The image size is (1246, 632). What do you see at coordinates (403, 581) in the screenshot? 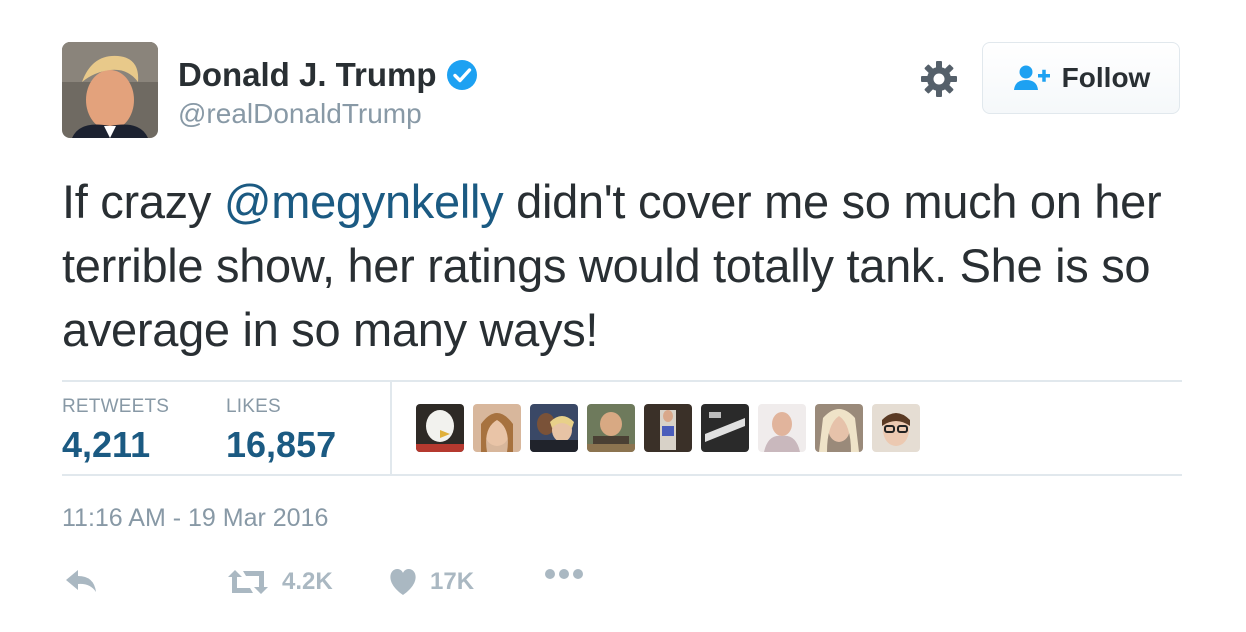
I see `heart-icon` at bounding box center [403, 581].